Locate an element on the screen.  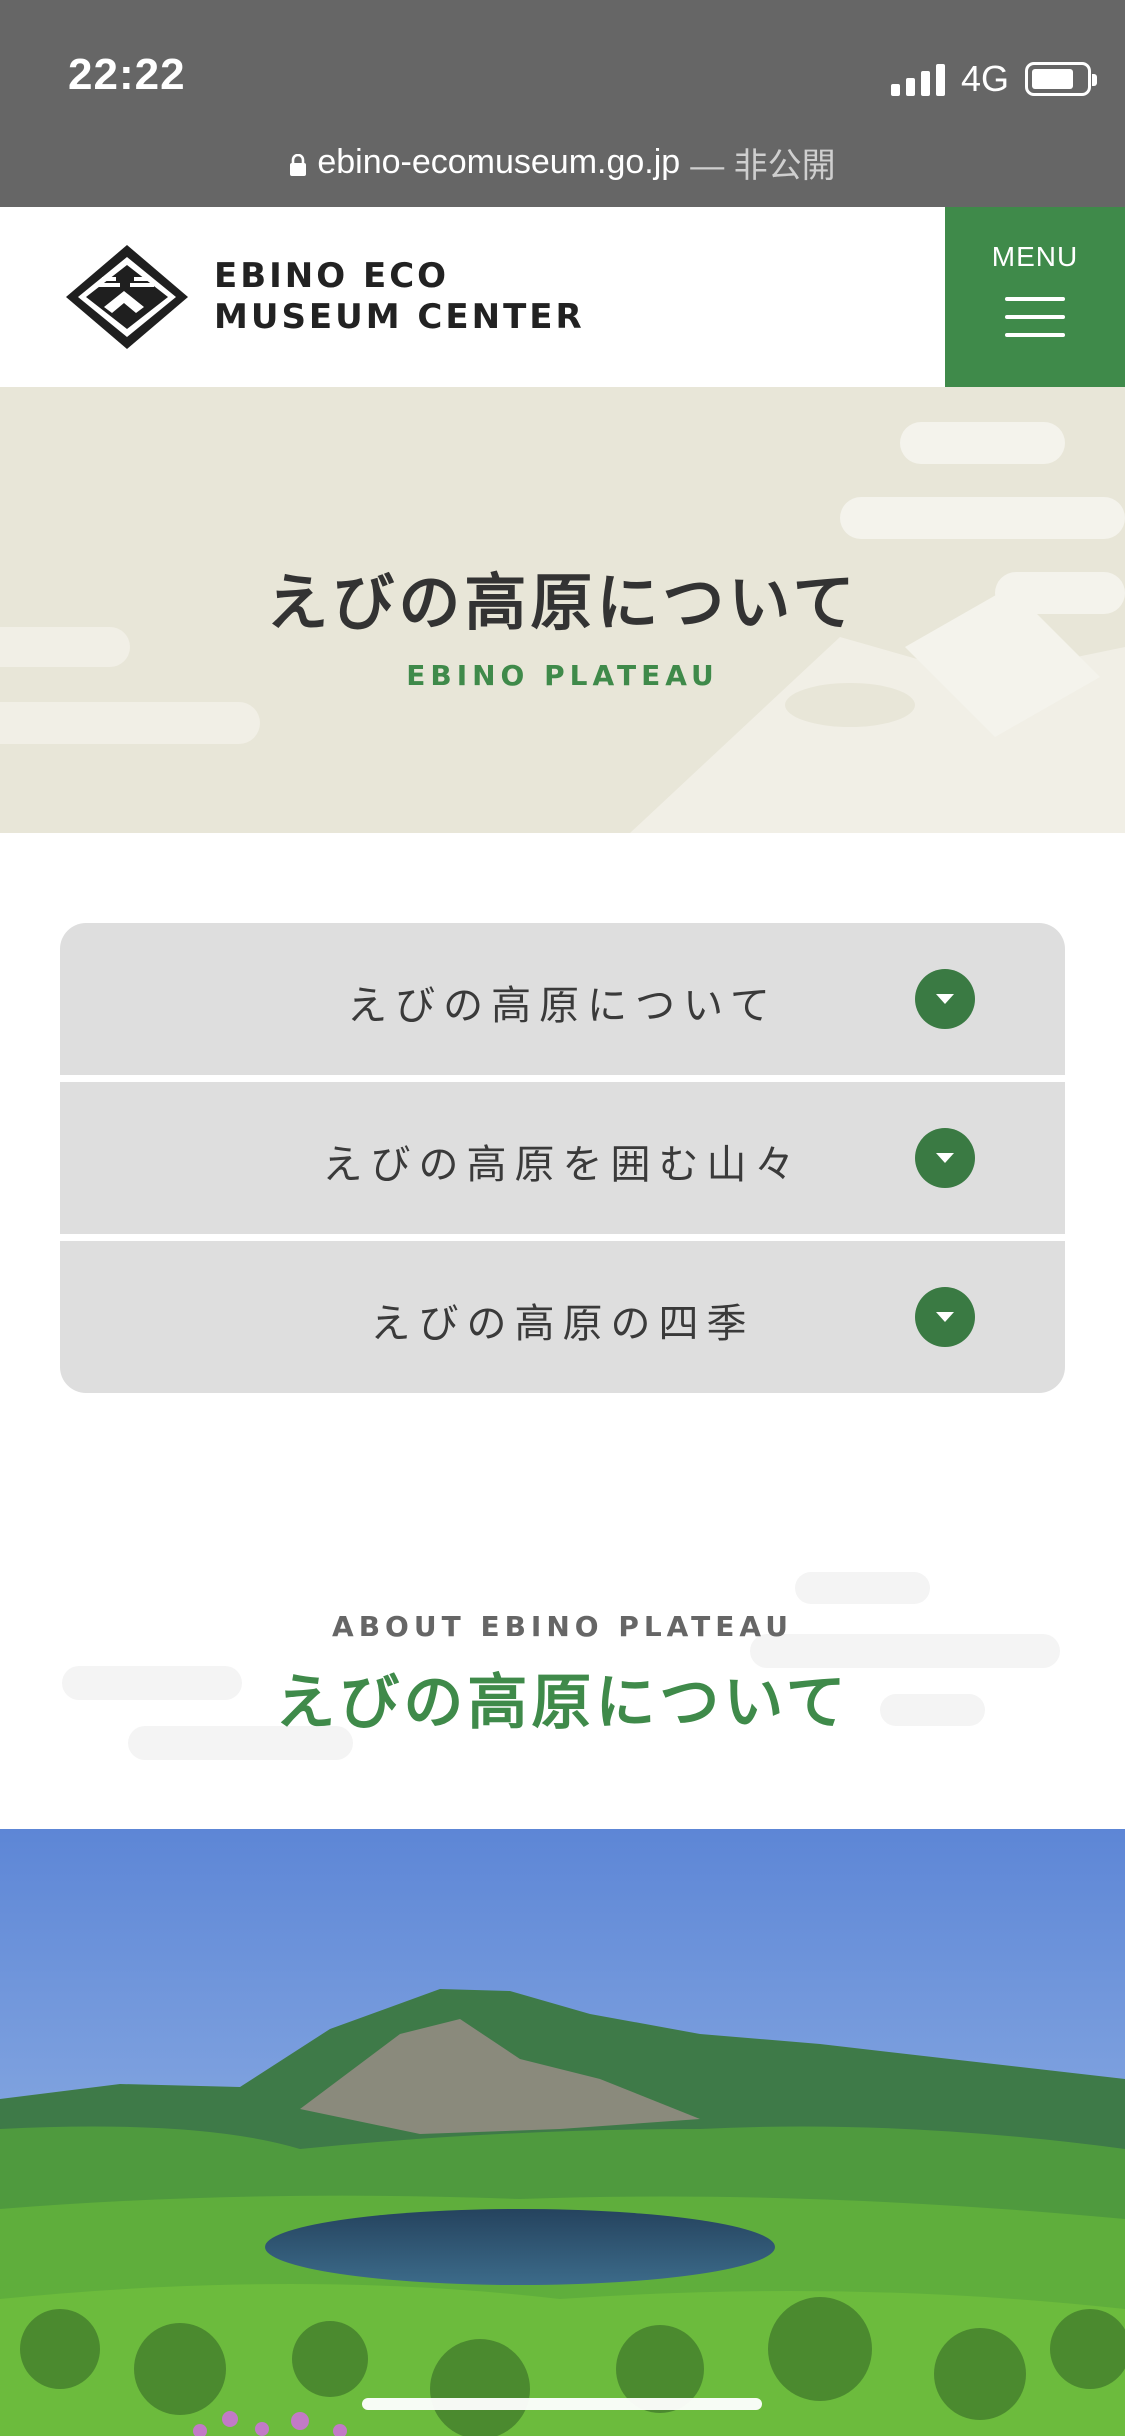
status-indicators: 4G is located at coordinates (993, 79).